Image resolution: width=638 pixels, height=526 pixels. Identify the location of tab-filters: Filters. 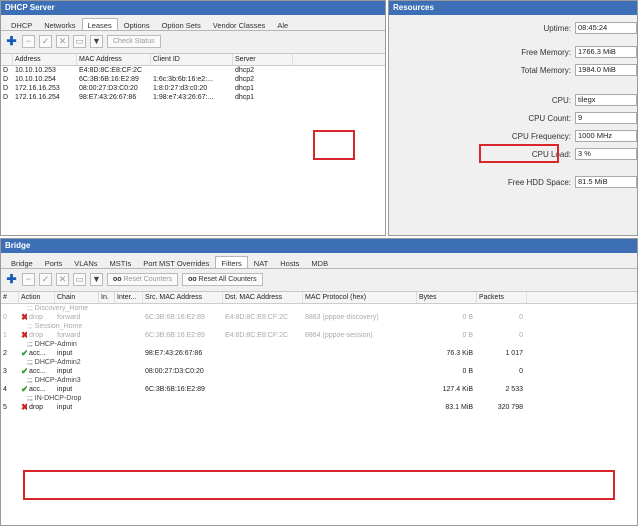
(231, 262).